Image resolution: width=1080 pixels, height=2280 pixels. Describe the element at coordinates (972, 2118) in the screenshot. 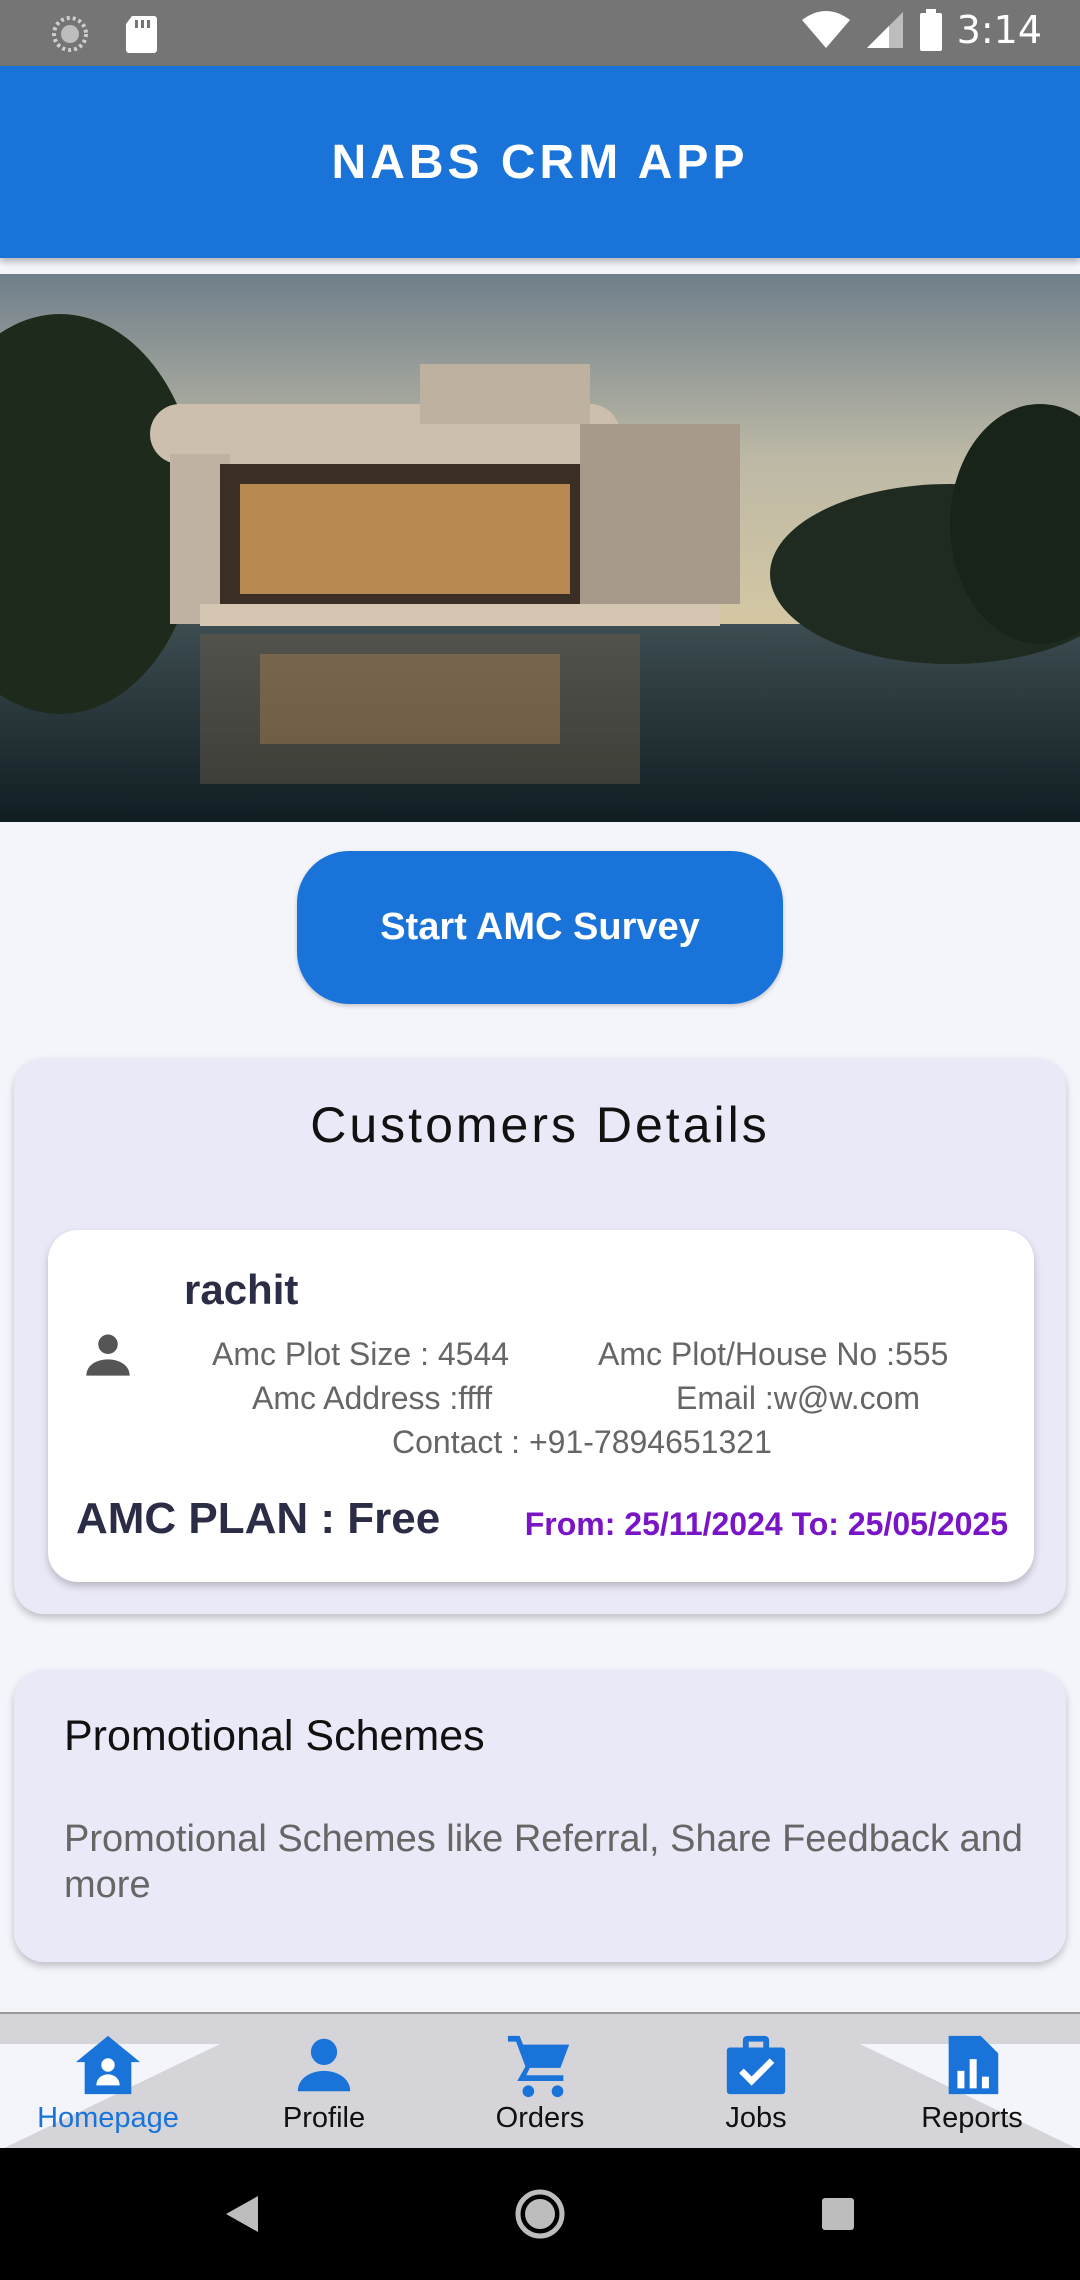

I see `nav-reports-label: Reports` at that location.